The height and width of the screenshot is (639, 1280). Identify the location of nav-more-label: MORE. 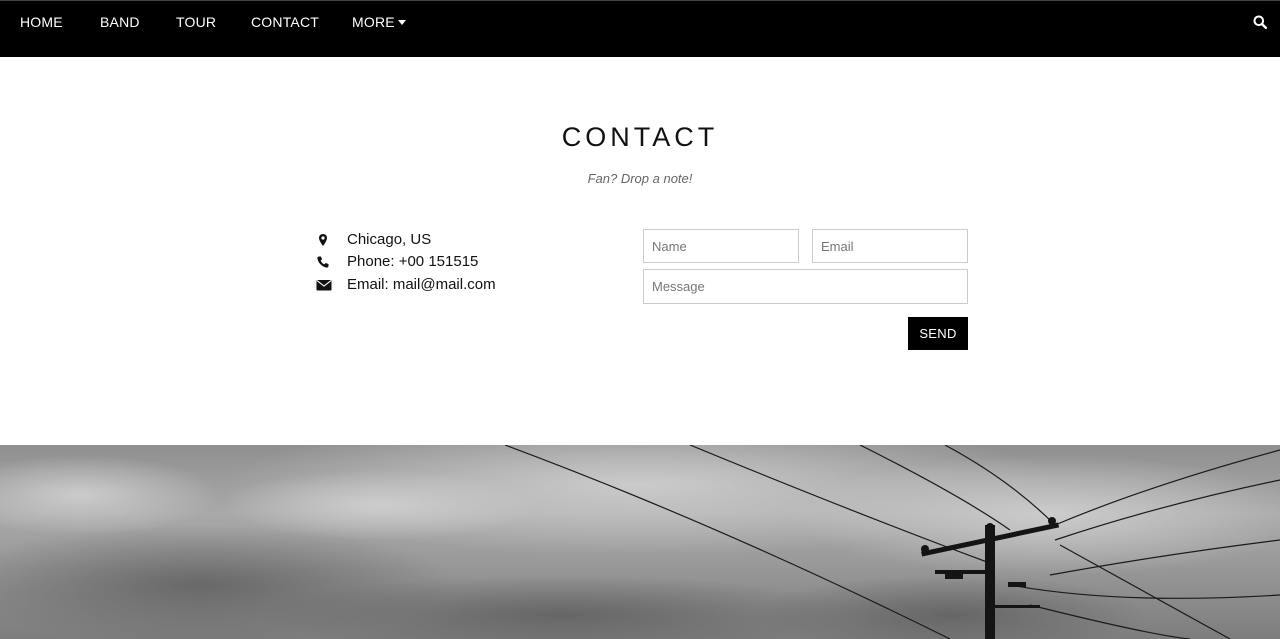
(373, 22).